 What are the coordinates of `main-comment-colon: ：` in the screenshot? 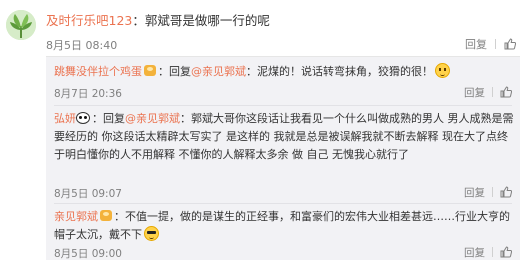 It's located at (138, 20).